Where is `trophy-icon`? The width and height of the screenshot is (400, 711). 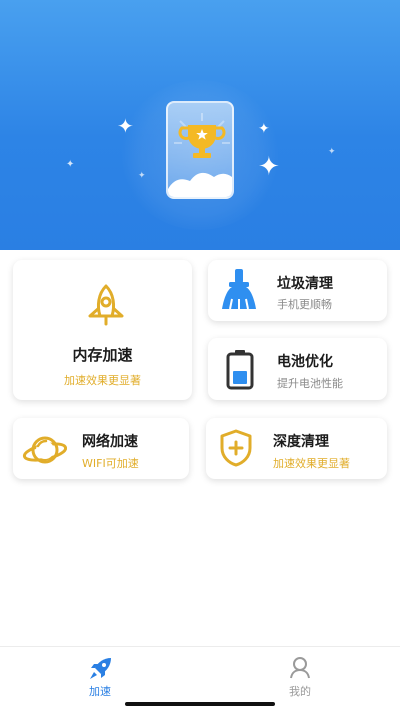 trophy-icon is located at coordinates (200, 155).